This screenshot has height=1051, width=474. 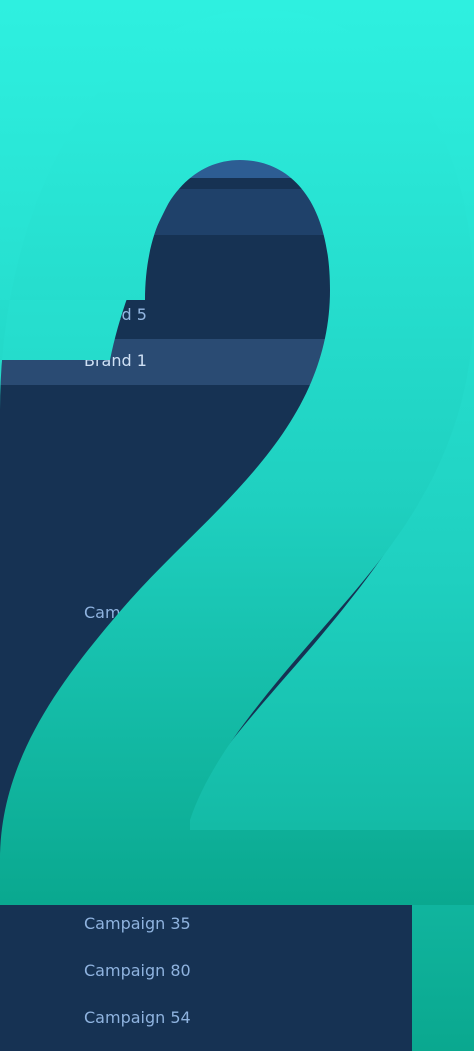 What do you see at coordinates (93, 212) in the screenshot?
I see `search-icon` at bounding box center [93, 212].